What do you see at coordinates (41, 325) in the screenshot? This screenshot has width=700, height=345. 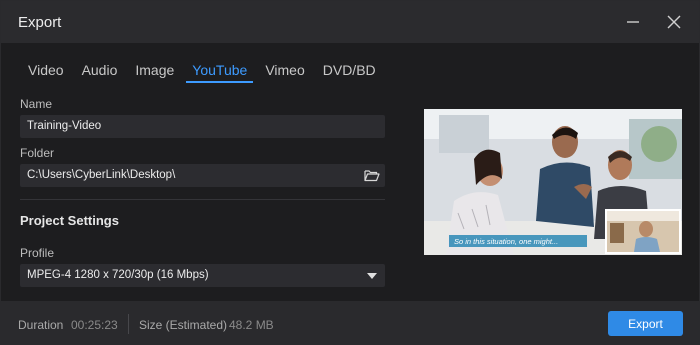 I see `duration-label: Duration` at bounding box center [41, 325].